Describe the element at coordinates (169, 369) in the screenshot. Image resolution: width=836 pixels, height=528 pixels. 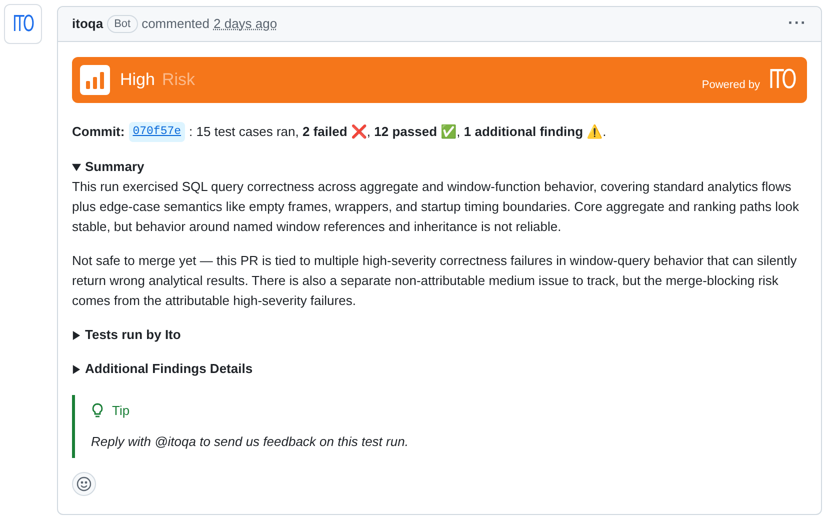
I see `section-title: Additional Findings Details` at that location.